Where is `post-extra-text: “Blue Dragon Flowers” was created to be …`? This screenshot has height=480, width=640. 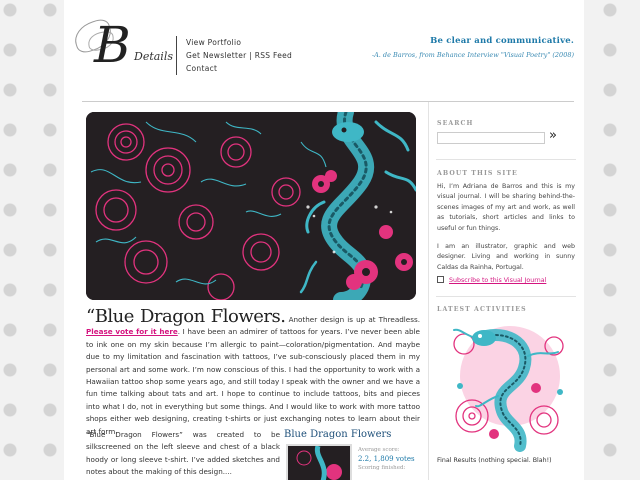 post-extra-text: “Blue Dragon Flowers” was created to be … is located at coordinates (183, 453).